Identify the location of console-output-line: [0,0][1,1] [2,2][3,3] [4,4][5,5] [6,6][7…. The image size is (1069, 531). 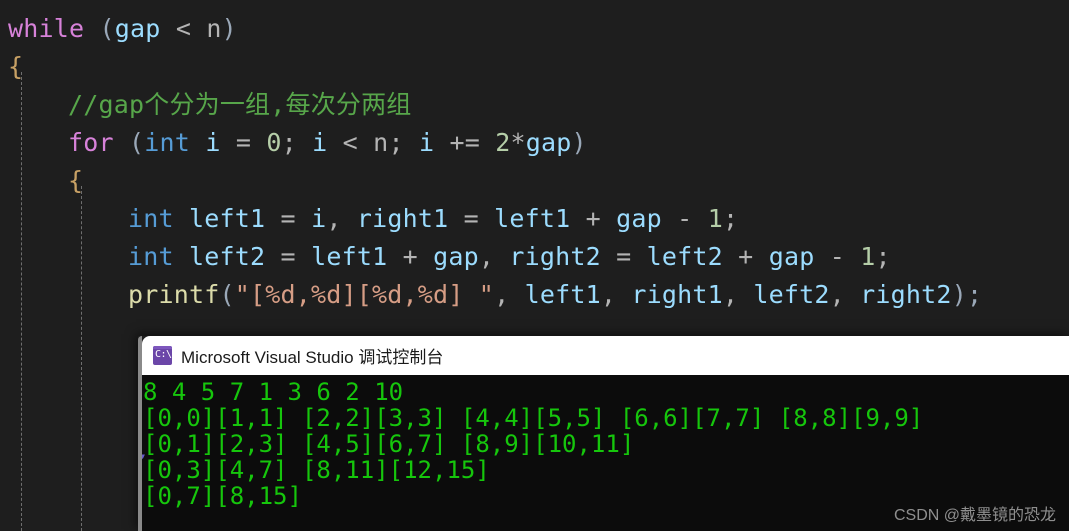
(533, 418).